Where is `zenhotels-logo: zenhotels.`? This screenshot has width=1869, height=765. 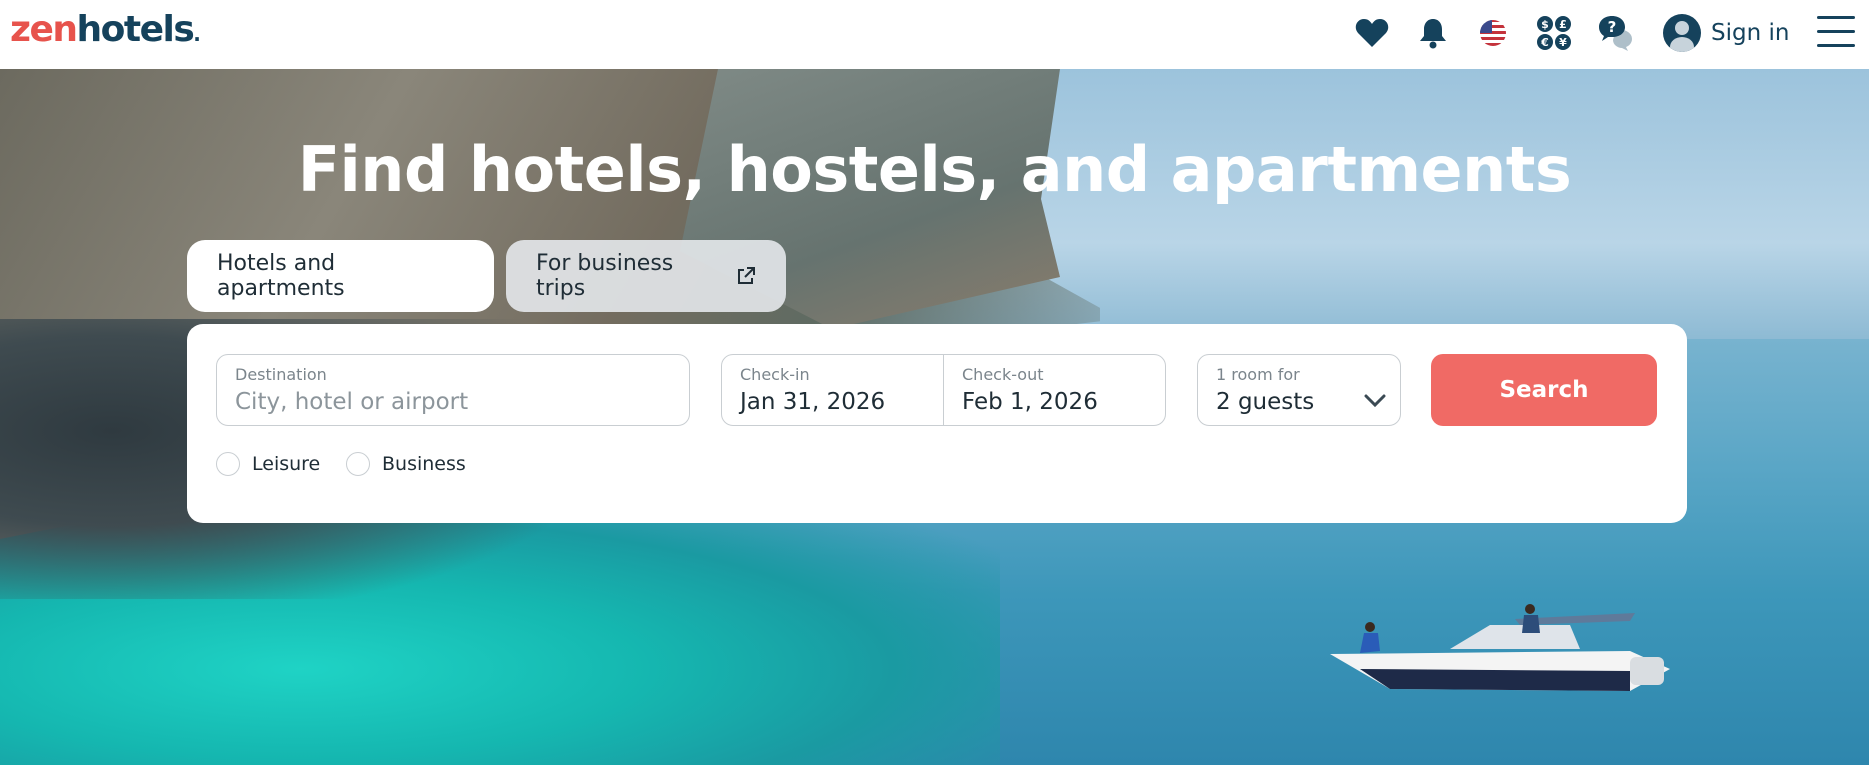 zenhotels-logo: zenhotels. is located at coordinates (105, 32).